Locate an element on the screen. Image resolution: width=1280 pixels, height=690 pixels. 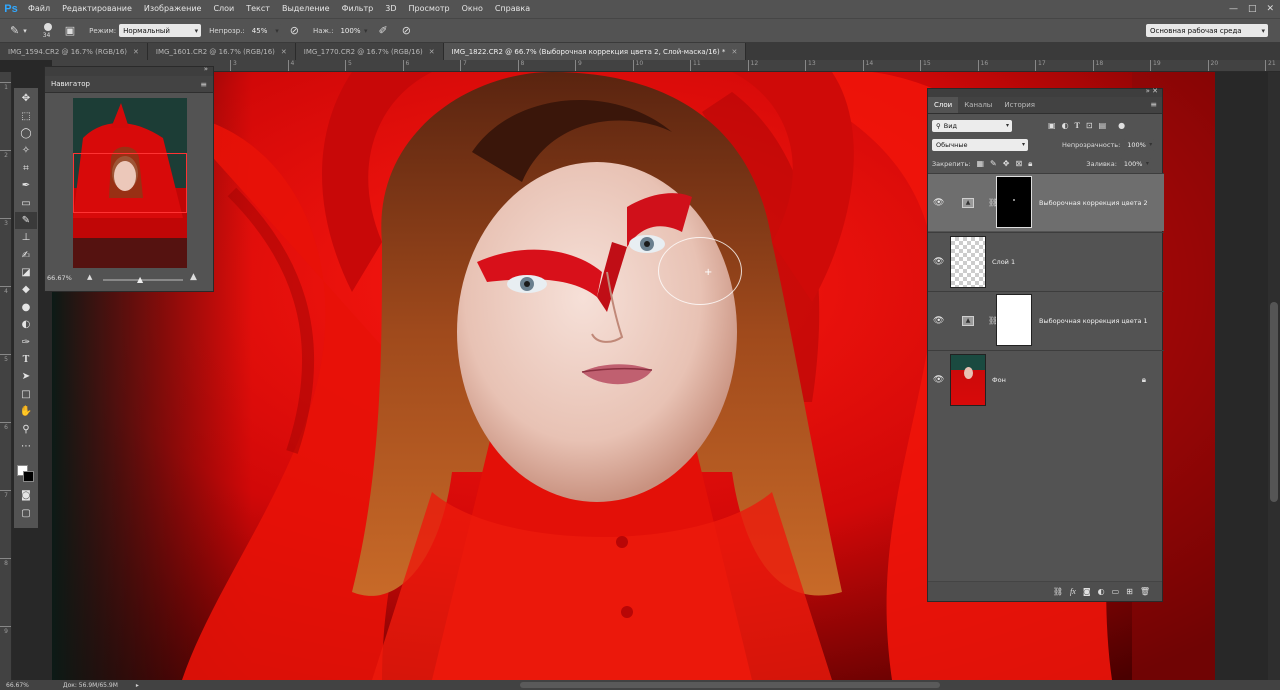
smart-object-filter-icon: ▤ is located at coordinates (1103, 125).